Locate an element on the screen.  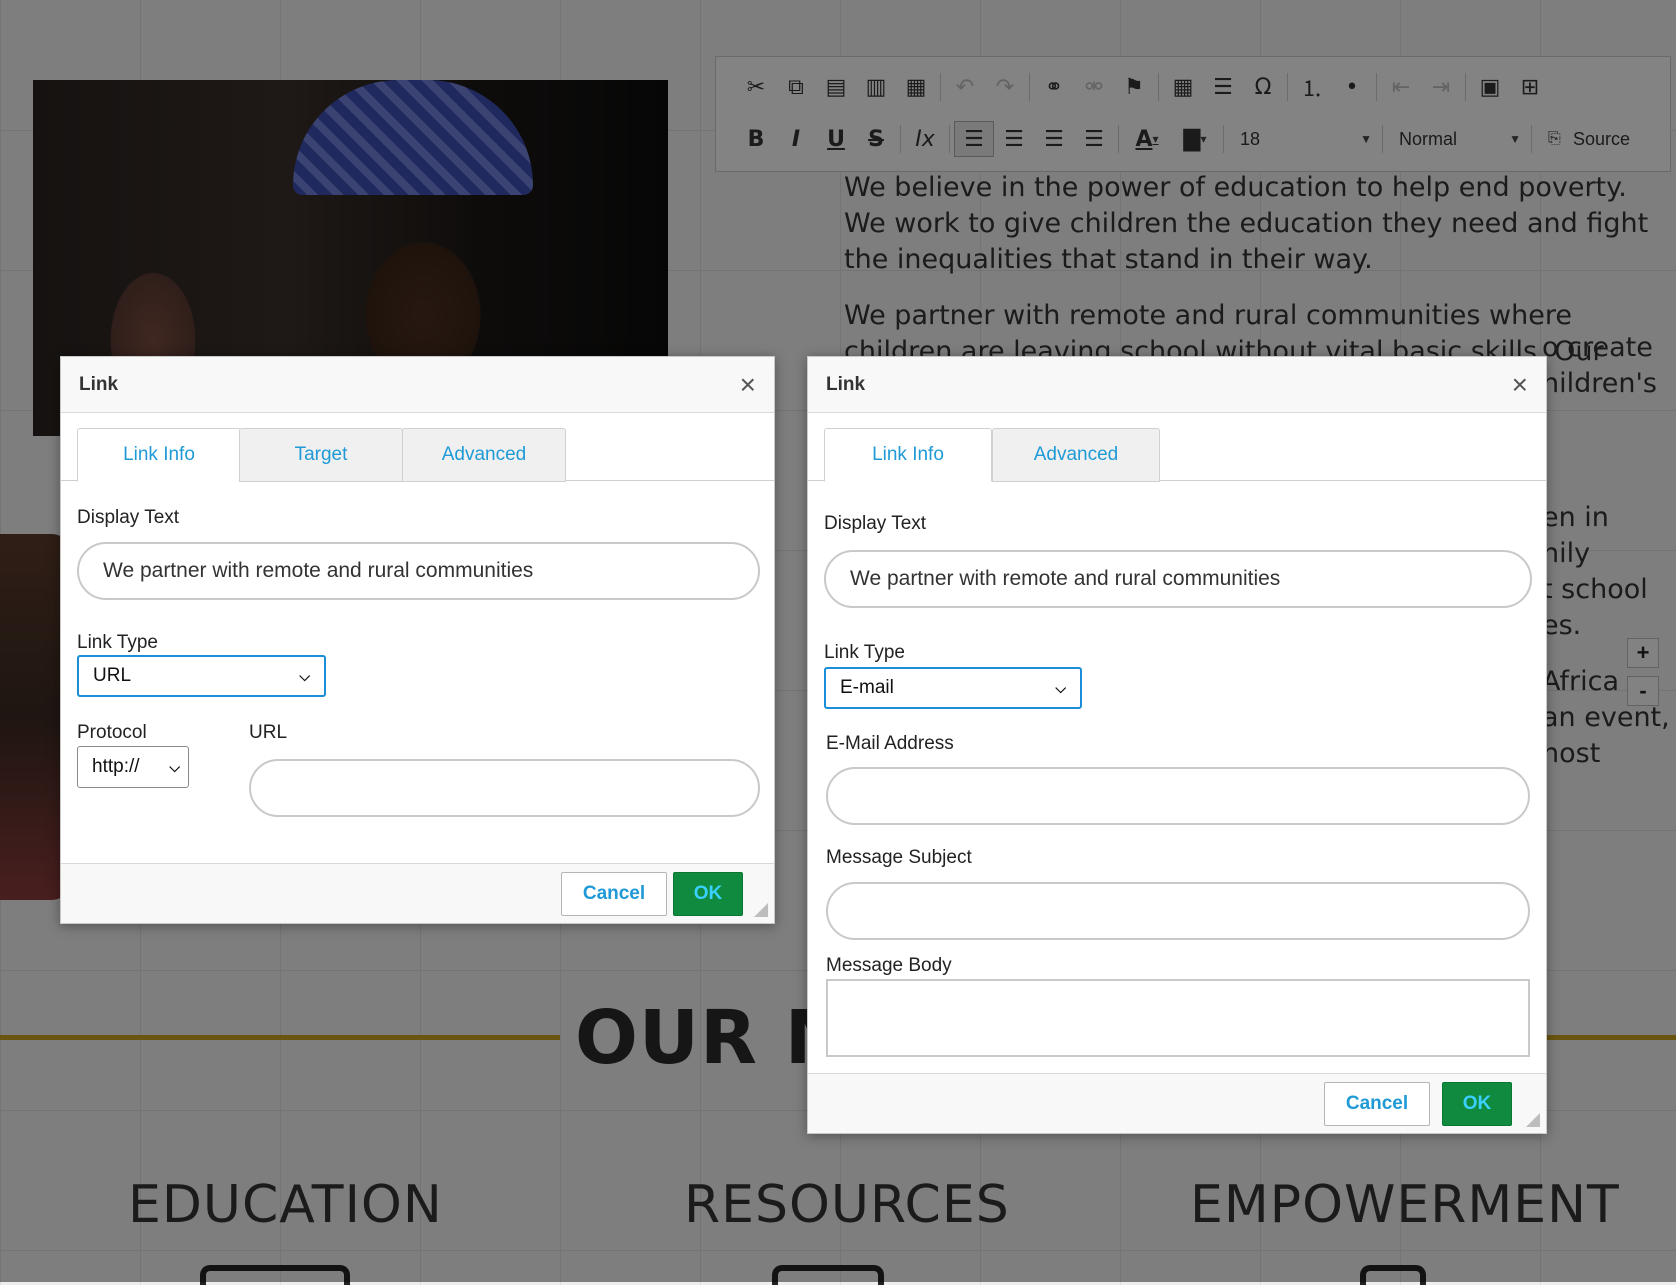
subject-label: Message Subject is located at coordinates (899, 857).